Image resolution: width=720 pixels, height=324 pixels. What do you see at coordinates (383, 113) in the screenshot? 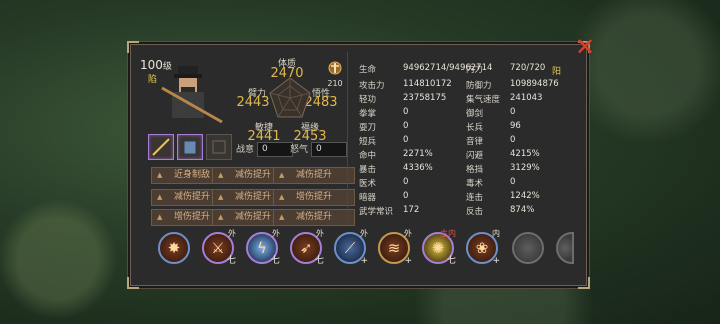
I see `attr-fist: 拳掌 0` at bounding box center [383, 113].